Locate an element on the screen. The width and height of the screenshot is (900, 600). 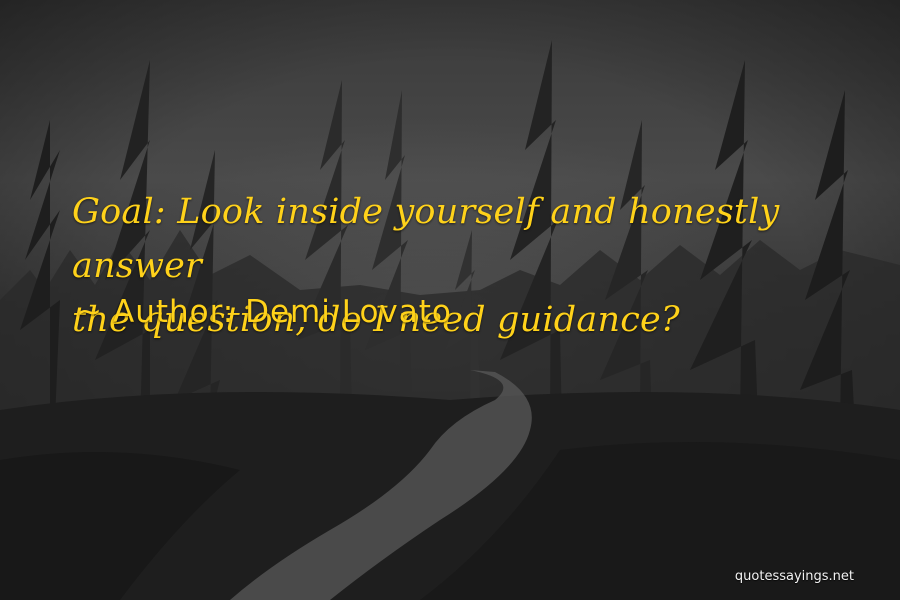
quote-author: ~ Author: Demi Lovato is located at coordinates (264, 312).